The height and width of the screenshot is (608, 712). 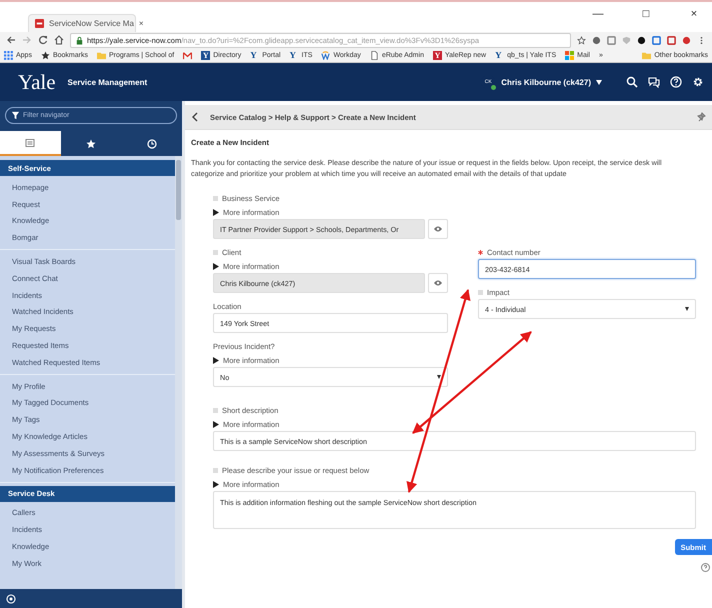 I want to click on user-name: Chris Kilbourne (ck427), so click(x=546, y=82).